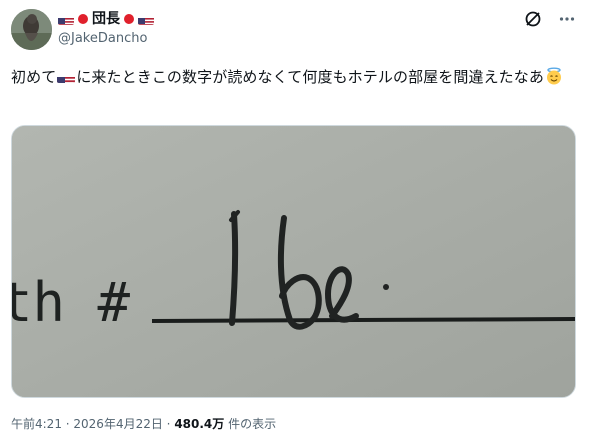 The image size is (591, 441). I want to click on post-time: 午前4:21, so click(36, 424).